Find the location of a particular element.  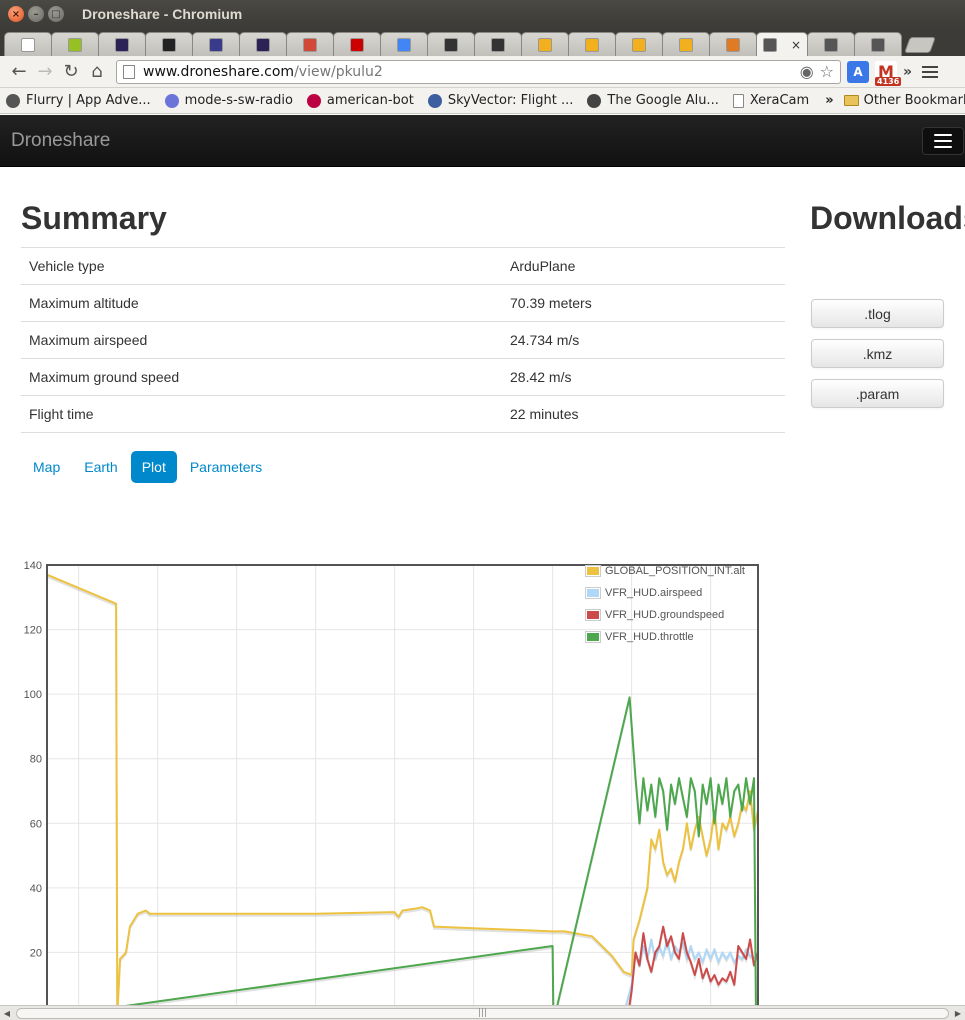

summary-row: Vehicle type ArduPlane is located at coordinates (403, 266).